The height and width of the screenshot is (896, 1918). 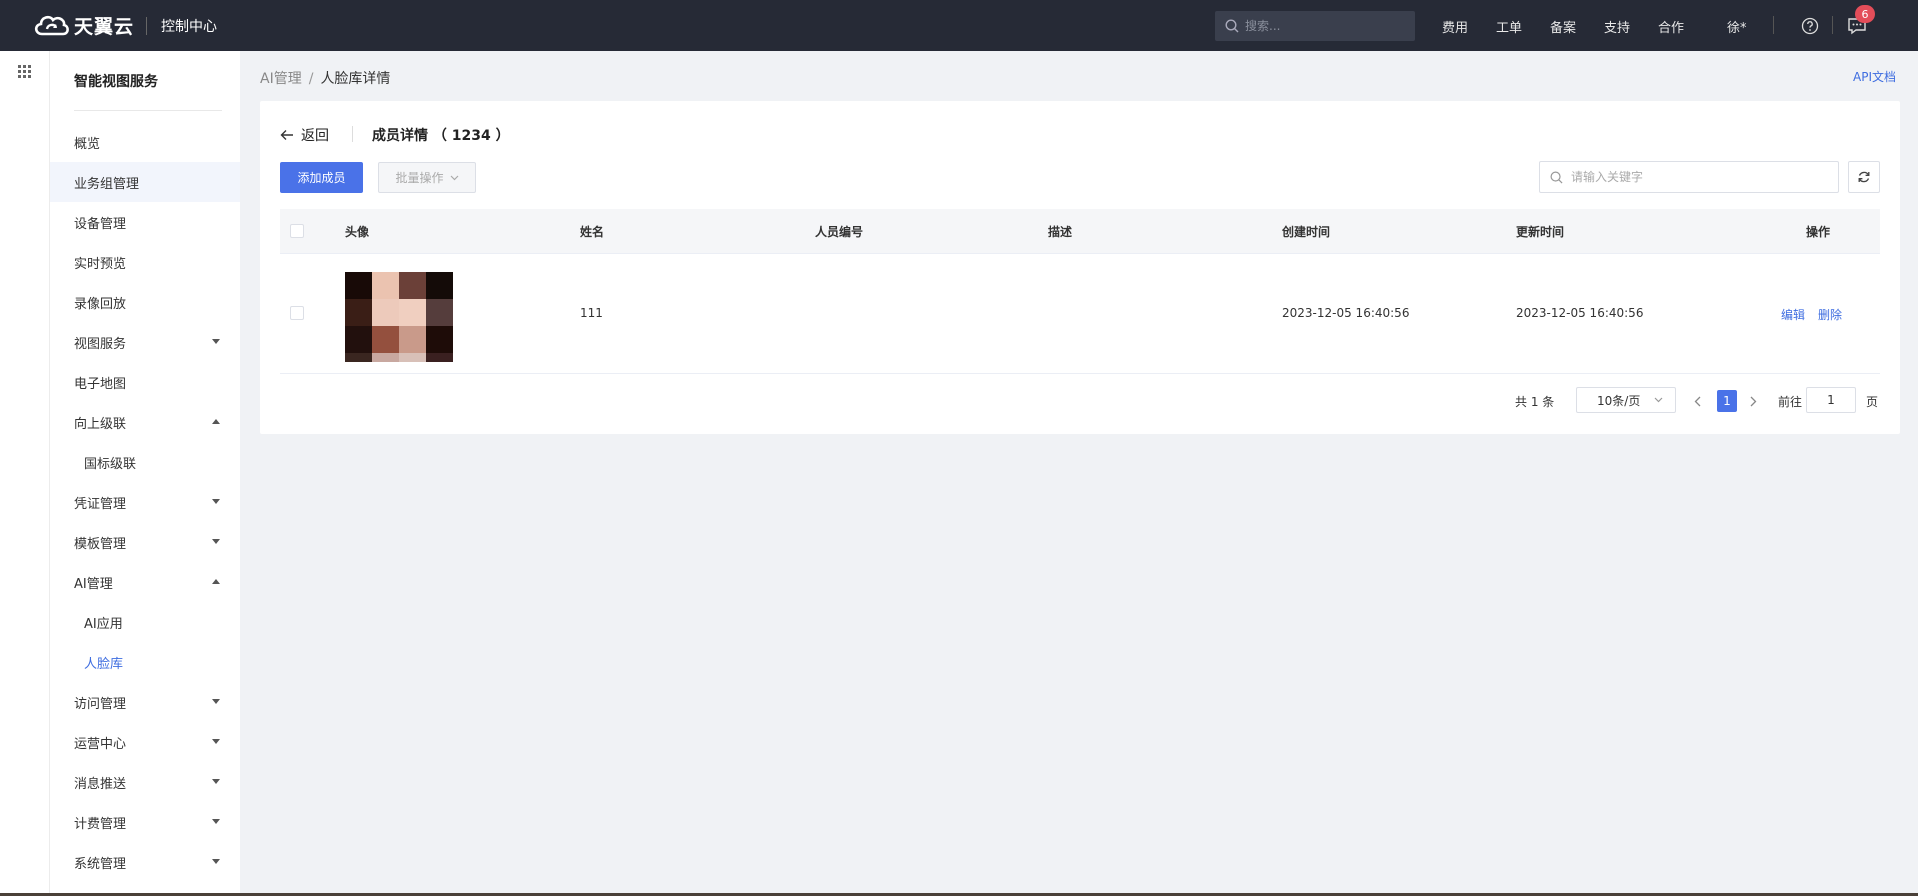 I want to click on cell-name: 111, so click(x=591, y=313).